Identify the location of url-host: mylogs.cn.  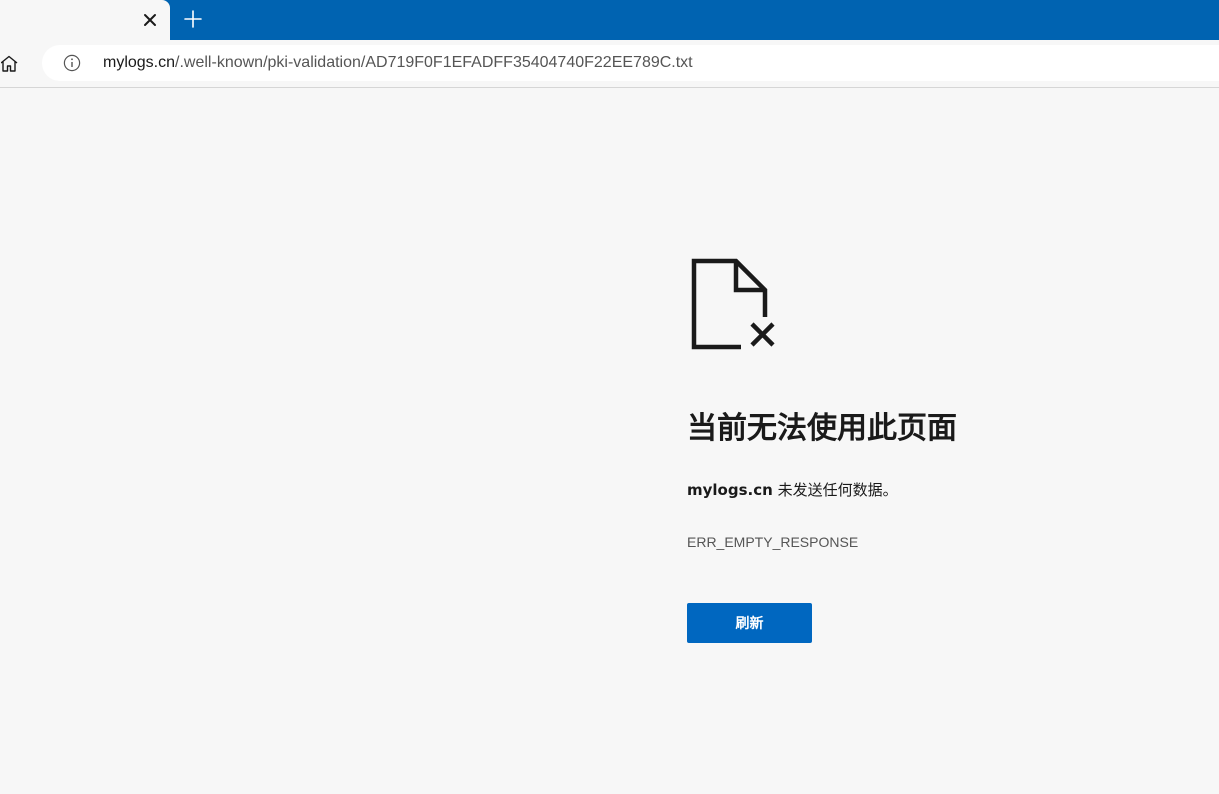
(139, 62).